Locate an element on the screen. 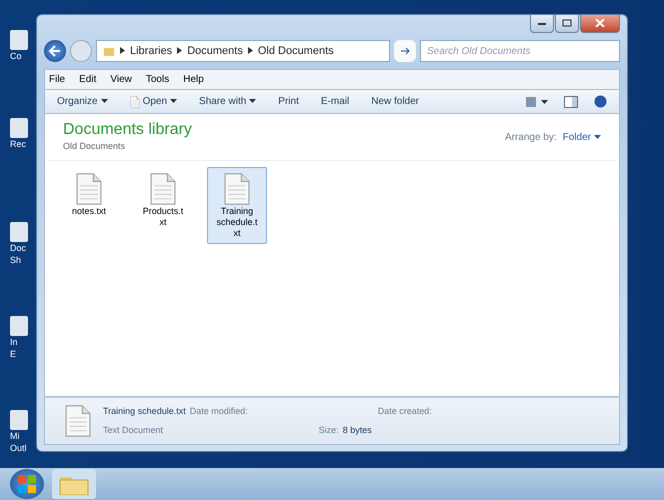 This screenshot has width=664, height=500. menu-item: Help is located at coordinates (193, 79).